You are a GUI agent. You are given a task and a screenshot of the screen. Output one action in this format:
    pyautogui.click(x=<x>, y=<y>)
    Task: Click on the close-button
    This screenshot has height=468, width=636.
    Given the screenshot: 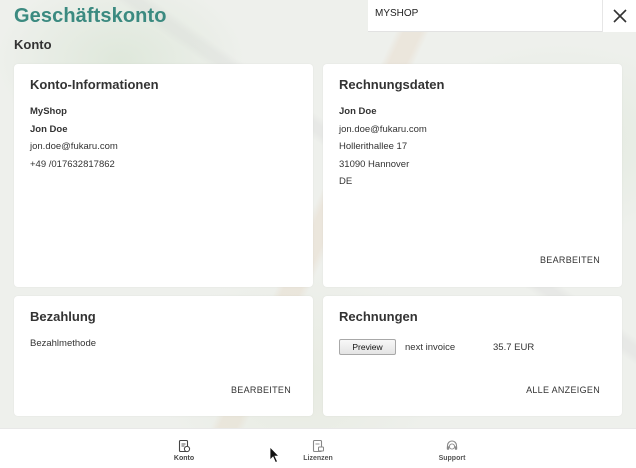 What is the action you would take?
    pyautogui.click(x=619, y=16)
    